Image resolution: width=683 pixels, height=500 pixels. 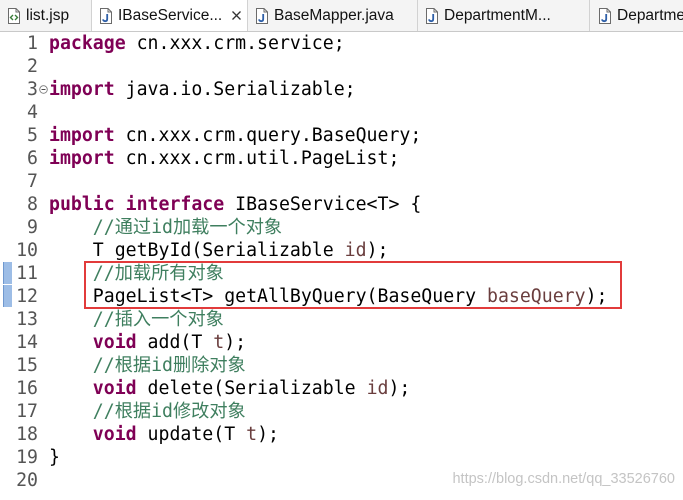 I want to click on code-line: 13 //插入一个对象, so click(x=341, y=319).